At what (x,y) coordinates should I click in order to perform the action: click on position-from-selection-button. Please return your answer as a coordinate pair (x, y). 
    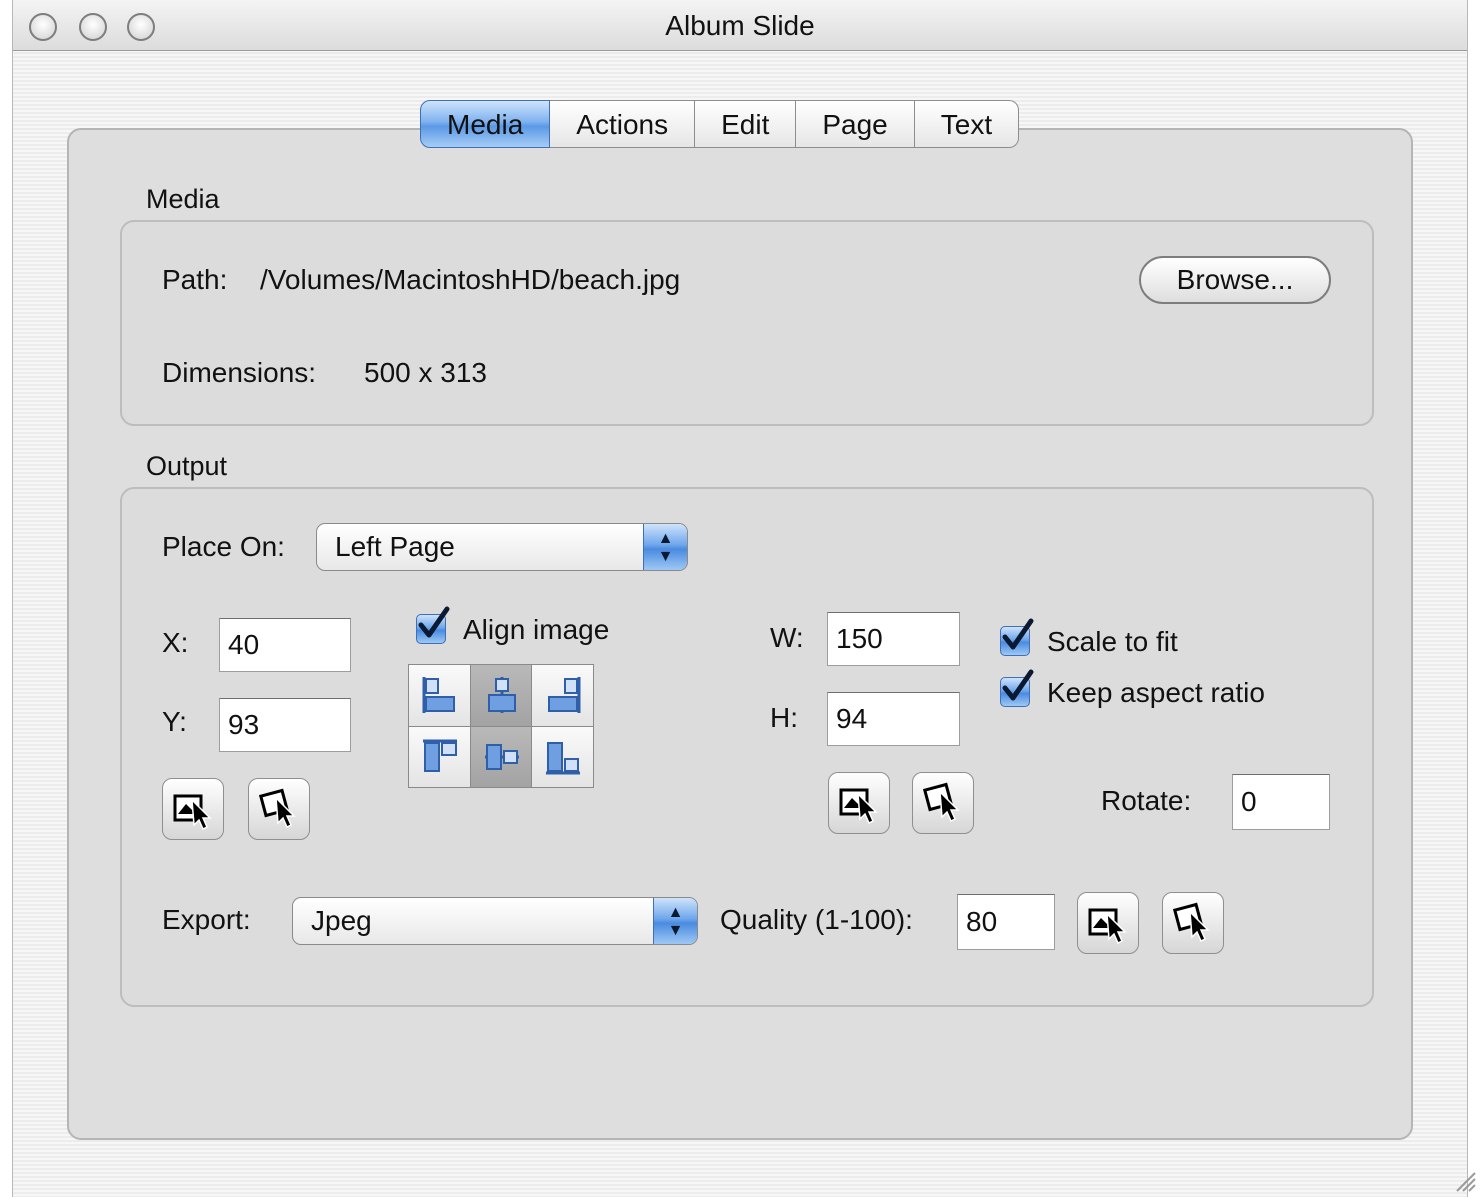
    Looking at the image, I should click on (193, 809).